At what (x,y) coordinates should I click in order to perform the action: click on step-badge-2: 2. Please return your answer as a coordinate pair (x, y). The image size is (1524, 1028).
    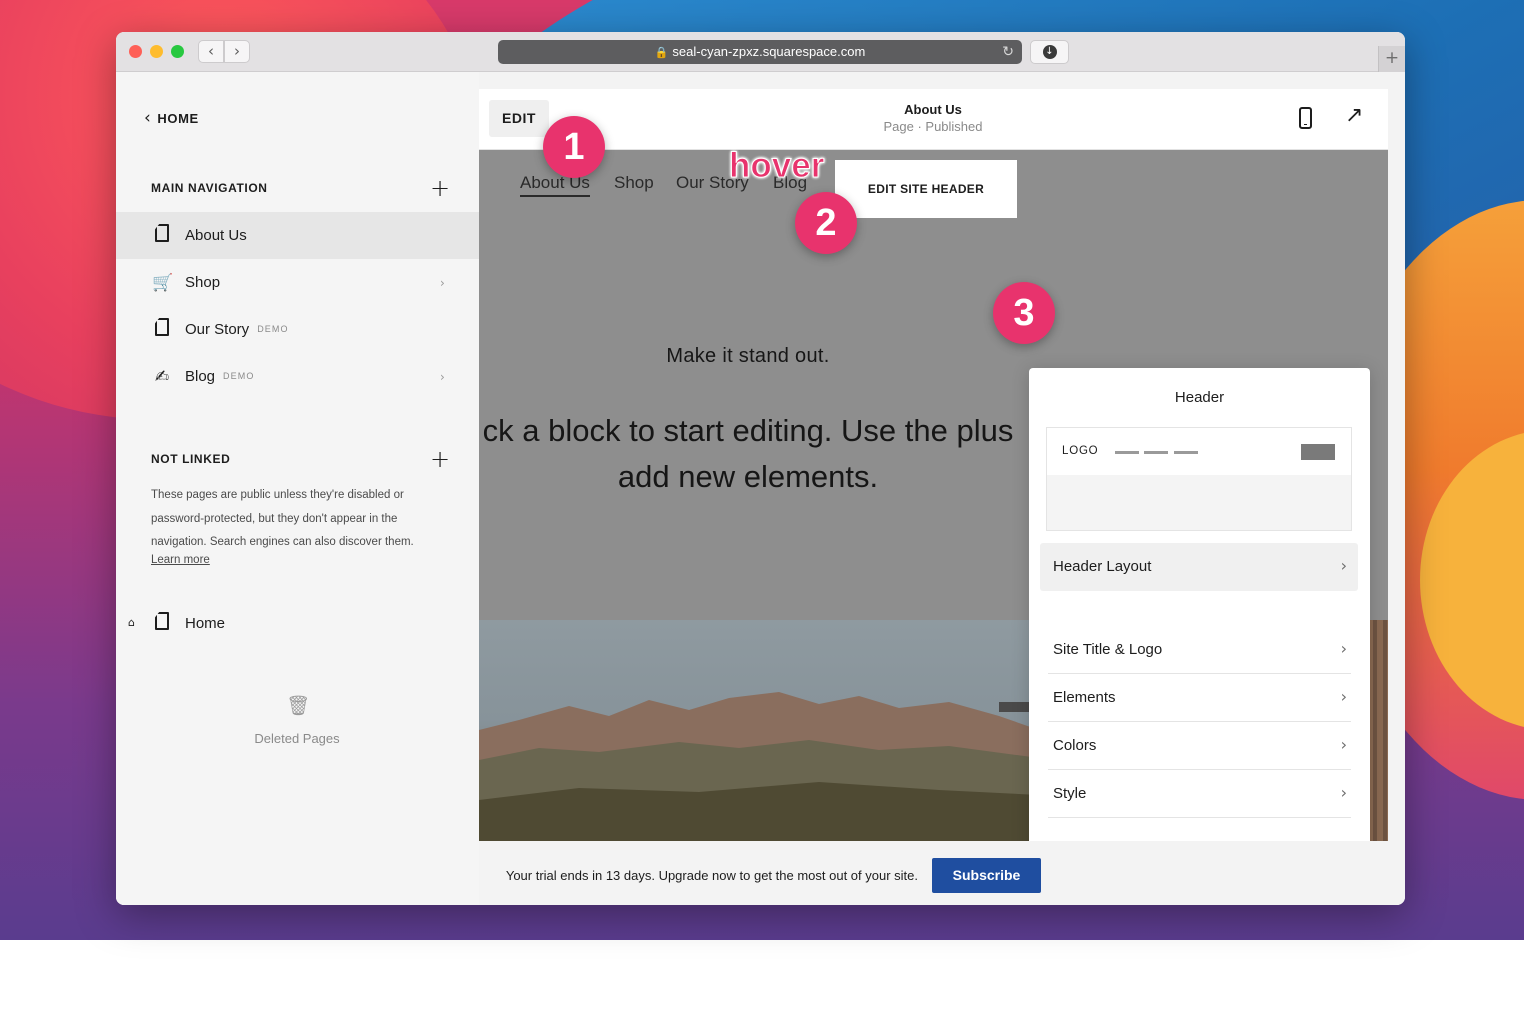
    Looking at the image, I should click on (826, 223).